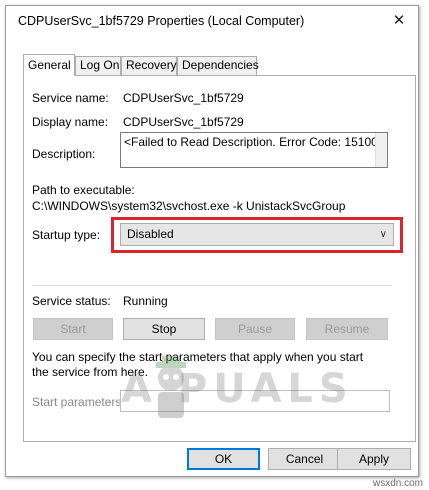  What do you see at coordinates (381, 150) in the screenshot?
I see `description-scrollbar` at bounding box center [381, 150].